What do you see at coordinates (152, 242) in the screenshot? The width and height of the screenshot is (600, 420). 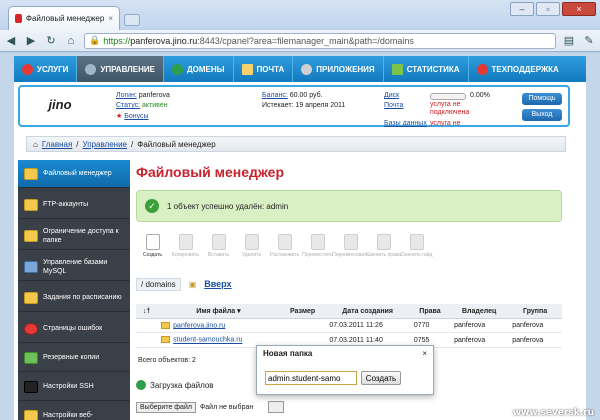 I see `new-file-icon` at bounding box center [152, 242].